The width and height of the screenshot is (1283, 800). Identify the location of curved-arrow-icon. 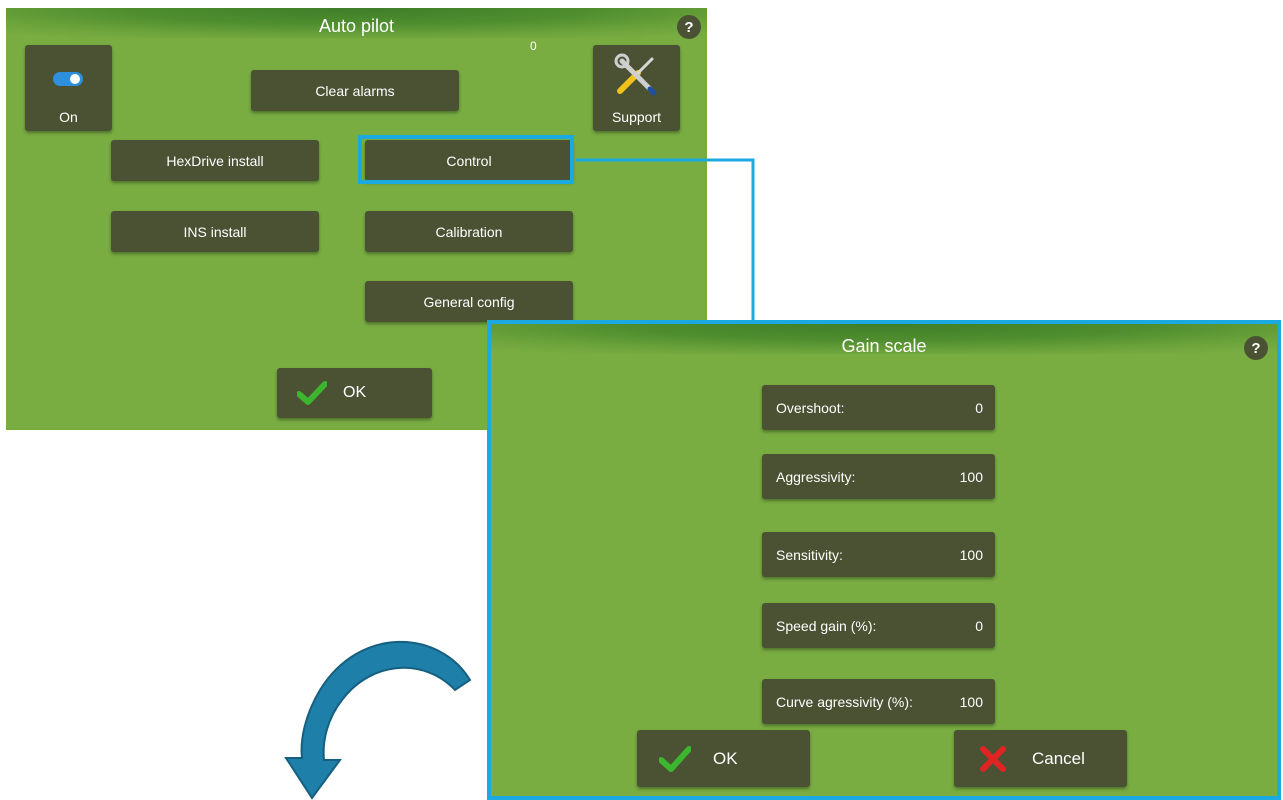
(378, 720).